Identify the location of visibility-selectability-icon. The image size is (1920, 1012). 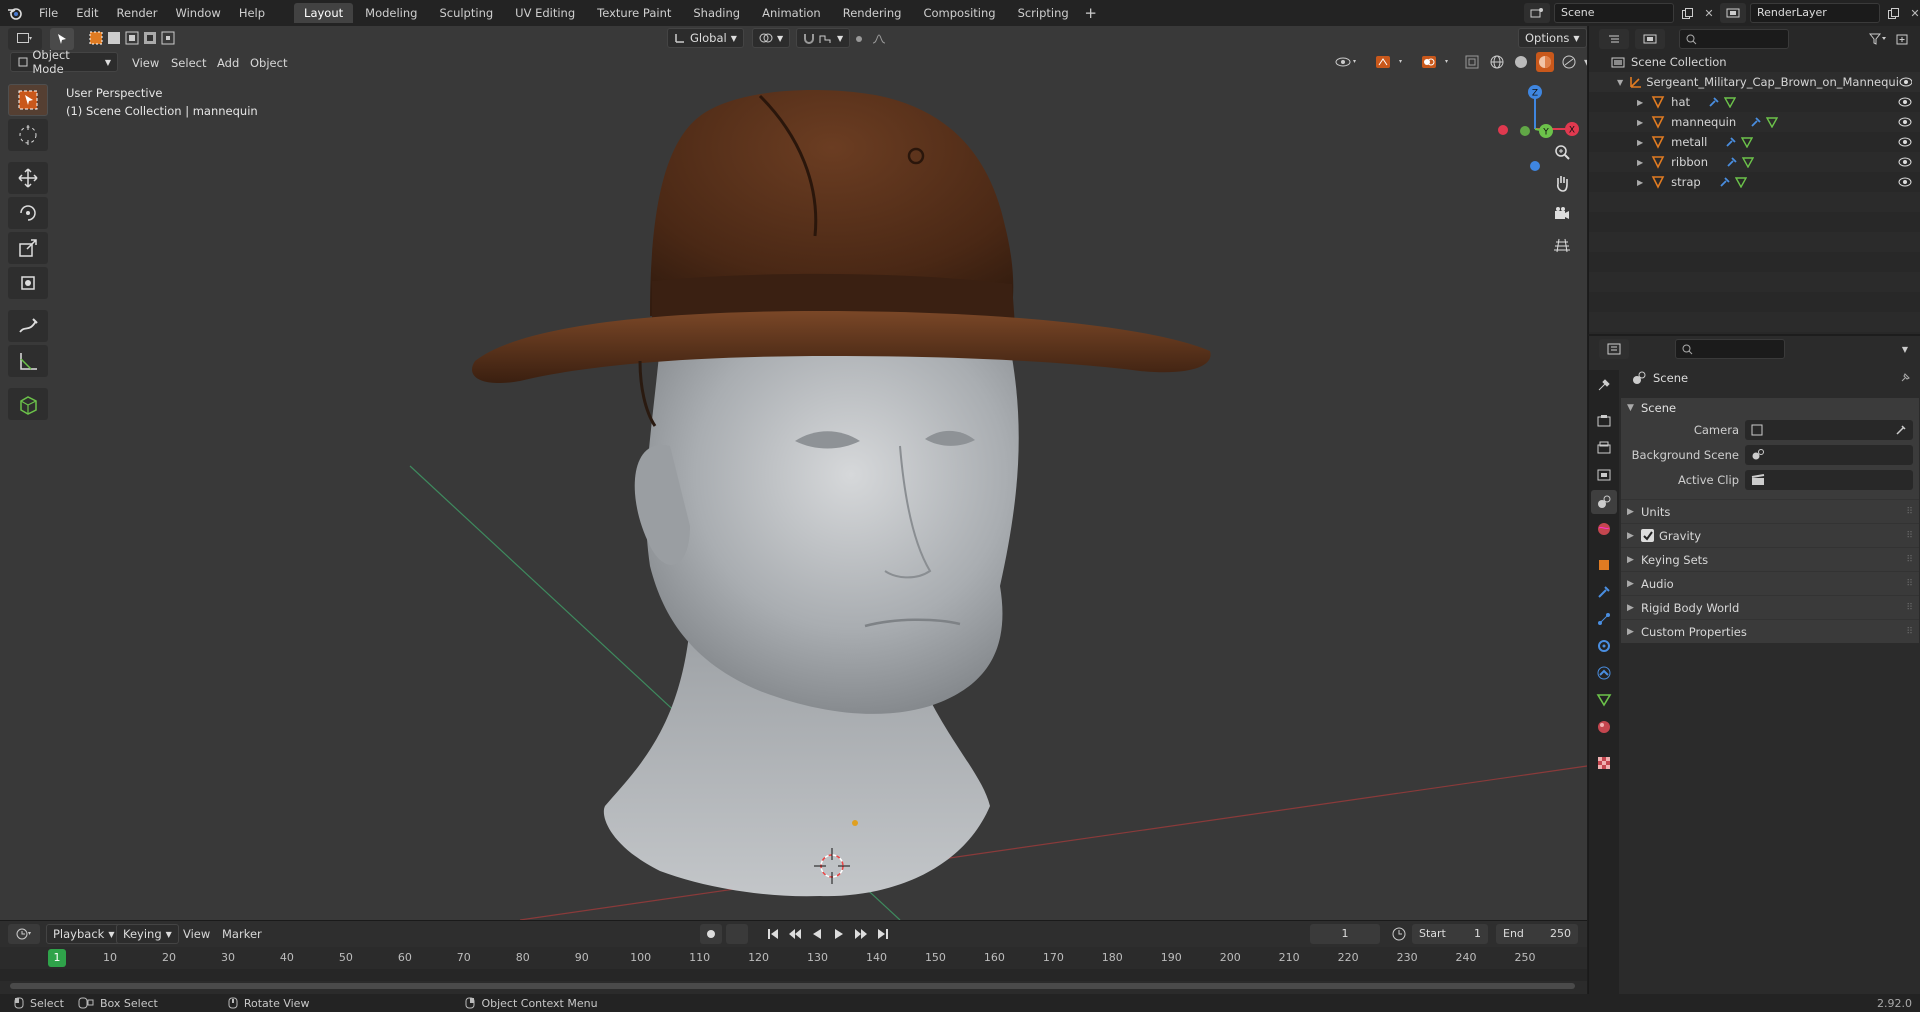
(1347, 62).